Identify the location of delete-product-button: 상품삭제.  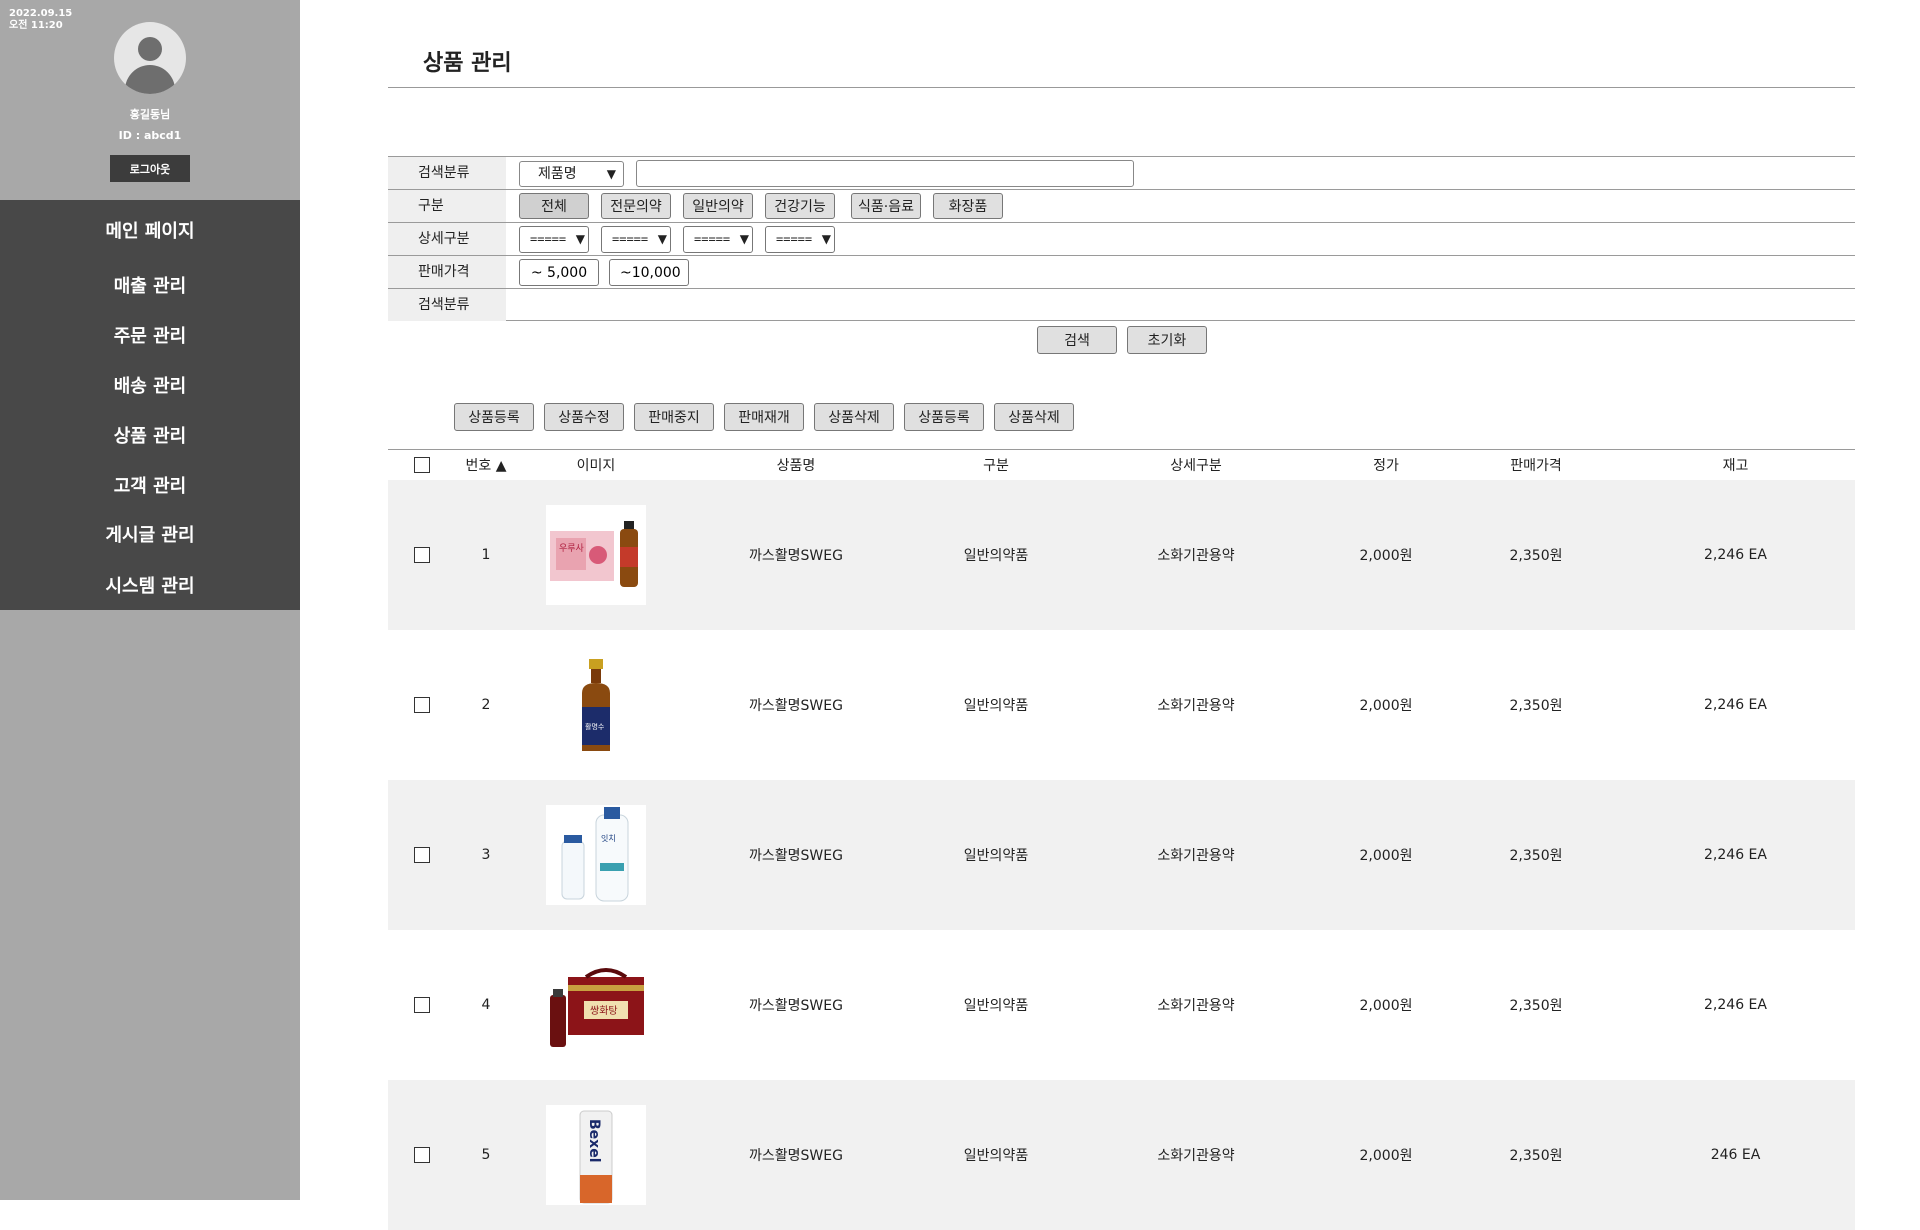
(854, 417).